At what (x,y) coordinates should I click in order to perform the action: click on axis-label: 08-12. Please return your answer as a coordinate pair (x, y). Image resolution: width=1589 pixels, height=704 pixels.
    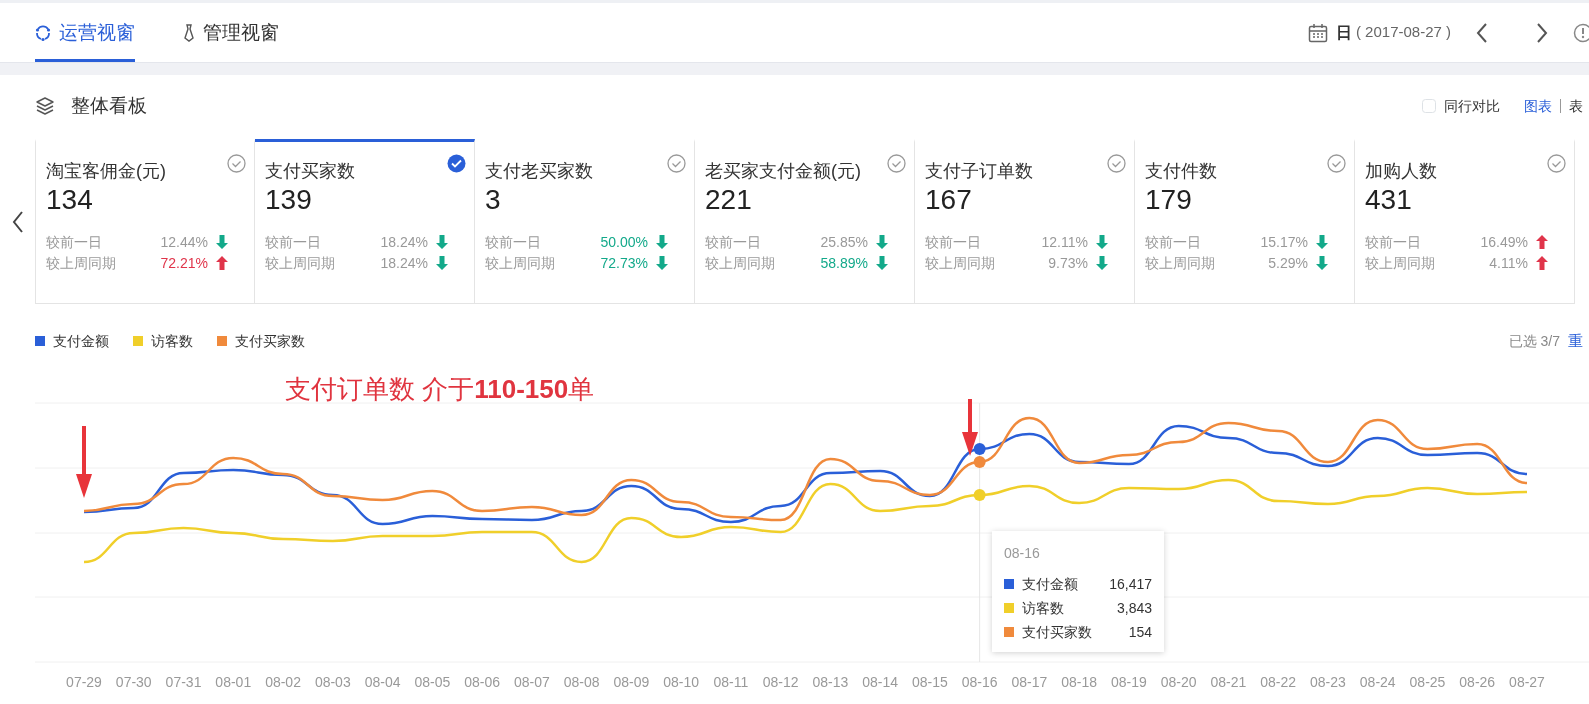
    Looking at the image, I should click on (780, 682).